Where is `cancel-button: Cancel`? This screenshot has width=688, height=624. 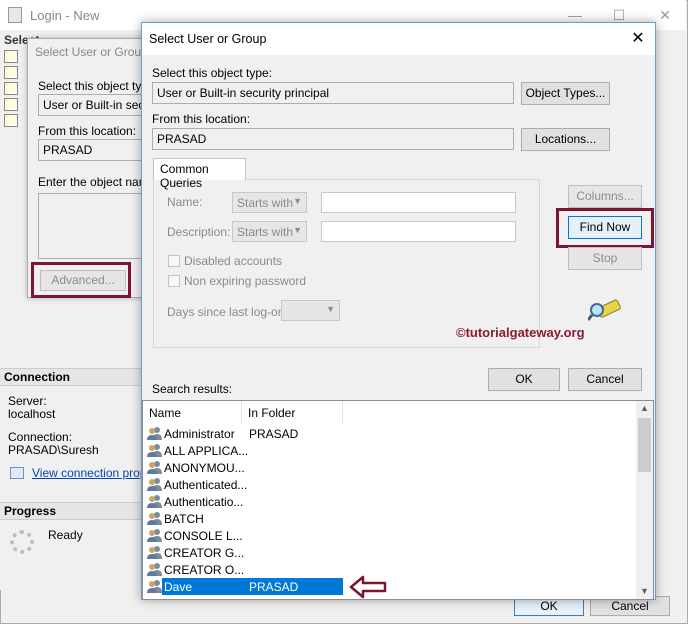 cancel-button: Cancel is located at coordinates (605, 379).